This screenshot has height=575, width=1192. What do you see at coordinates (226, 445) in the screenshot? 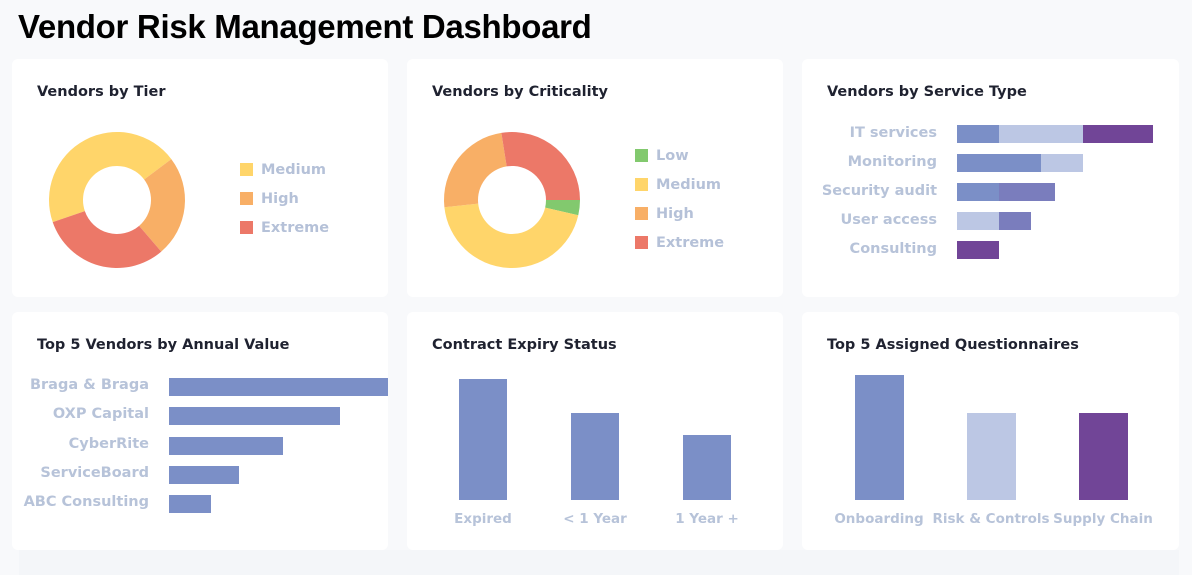
I see `bar-cyberrite` at bounding box center [226, 445].